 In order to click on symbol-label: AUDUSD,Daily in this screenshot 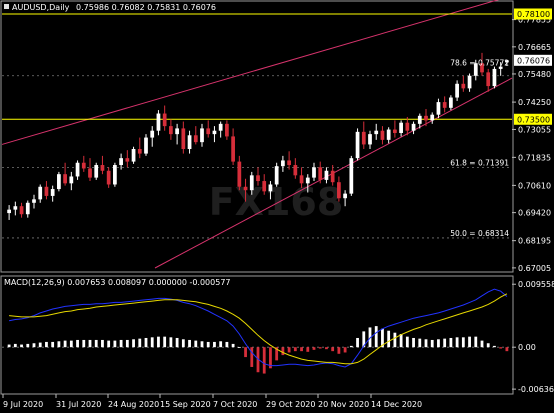, I will do `click(41, 7)`.